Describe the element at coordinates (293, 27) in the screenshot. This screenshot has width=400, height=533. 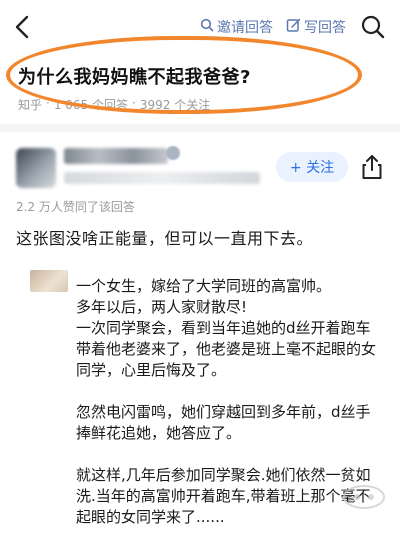
I see `edit-icon` at that location.